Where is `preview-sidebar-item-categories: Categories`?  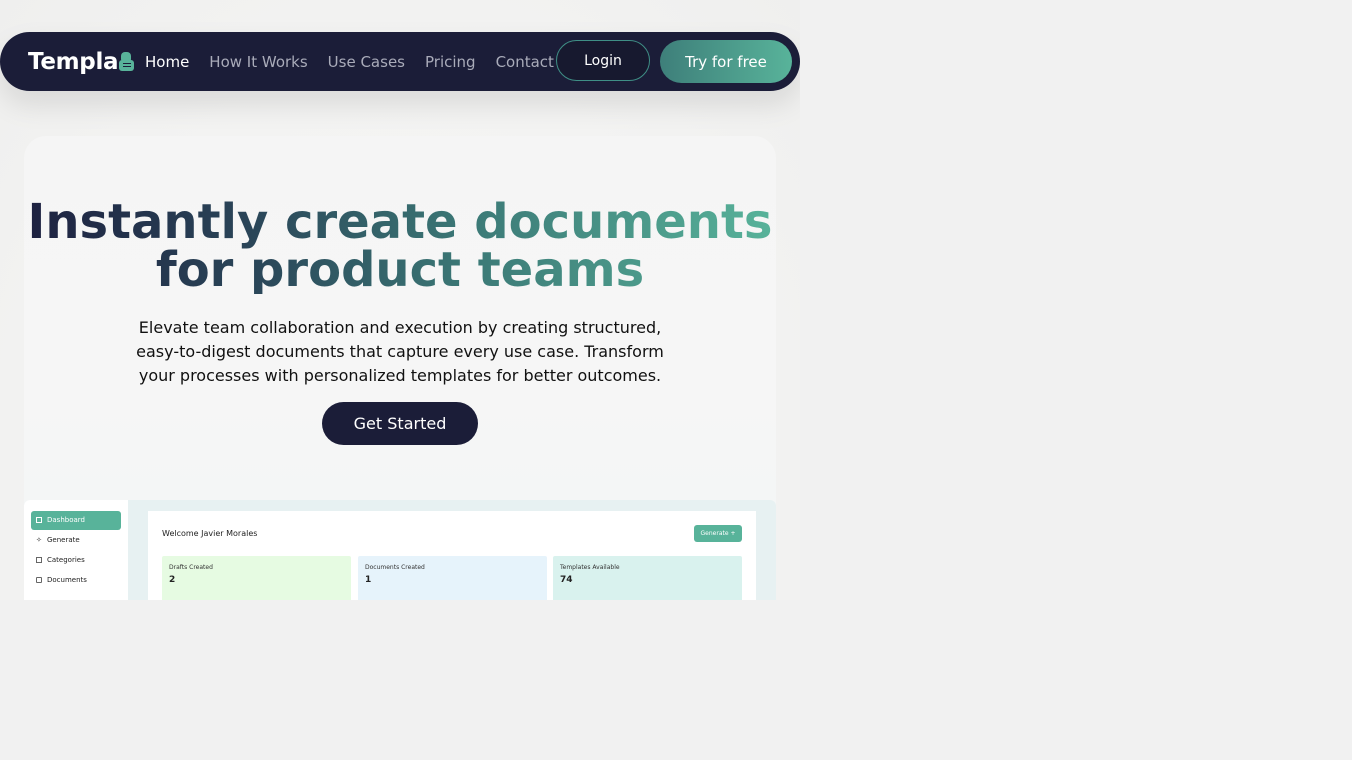 preview-sidebar-item-categories: Categories is located at coordinates (76, 560).